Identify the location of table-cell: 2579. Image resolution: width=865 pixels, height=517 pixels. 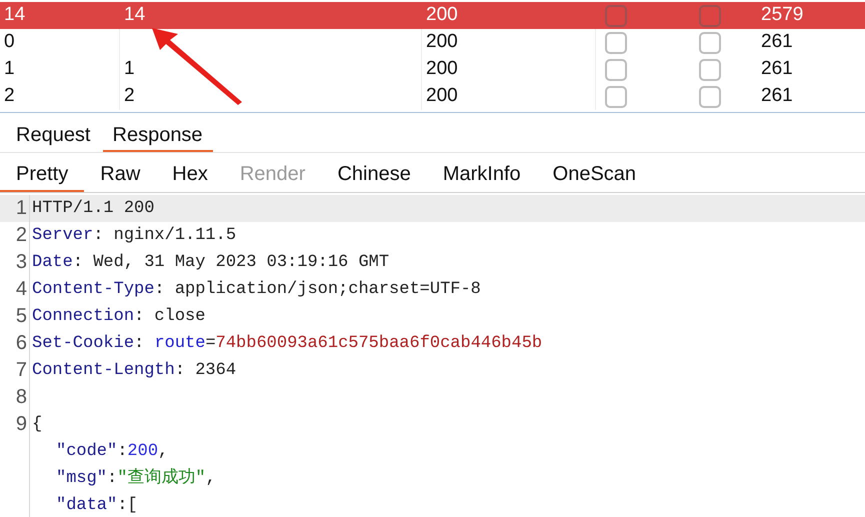
(782, 15).